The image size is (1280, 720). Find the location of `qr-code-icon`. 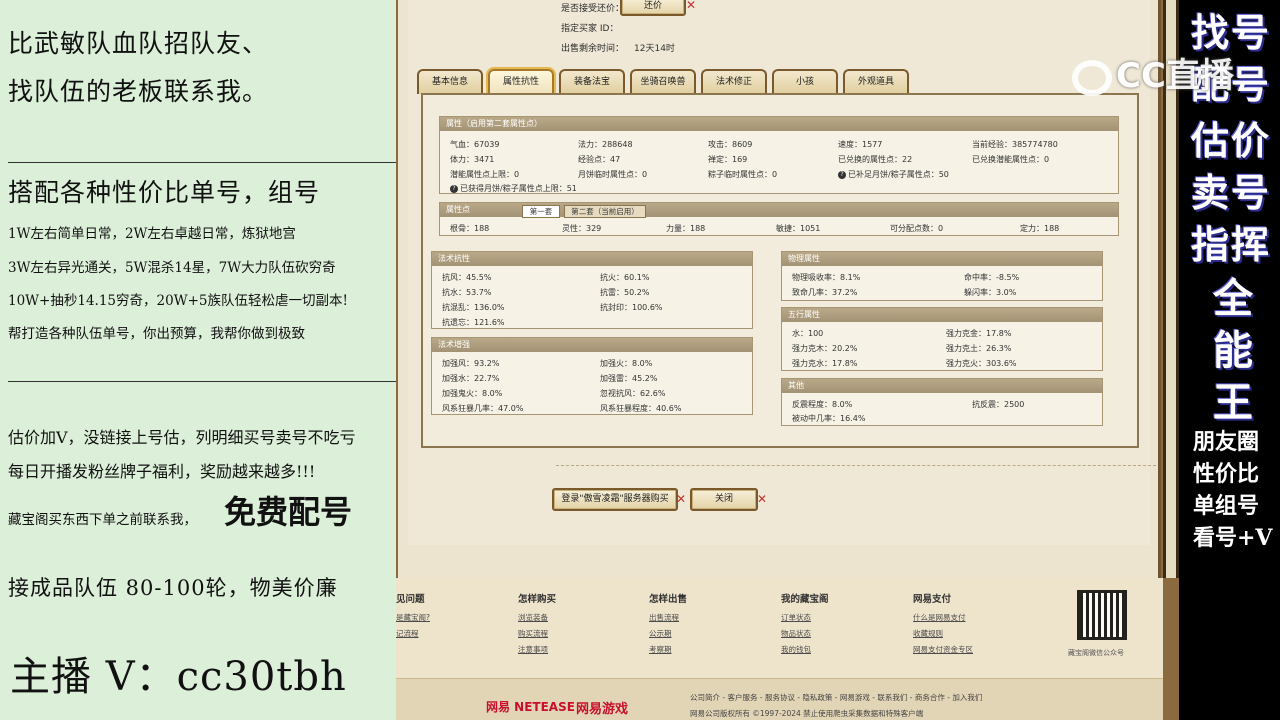

qr-code-icon is located at coordinates (1102, 615).